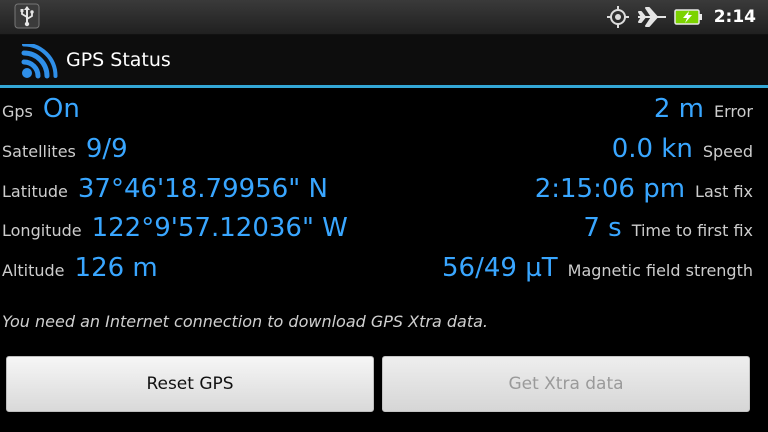 The width and height of the screenshot is (768, 432). I want to click on gps-icon, so click(617, 17).